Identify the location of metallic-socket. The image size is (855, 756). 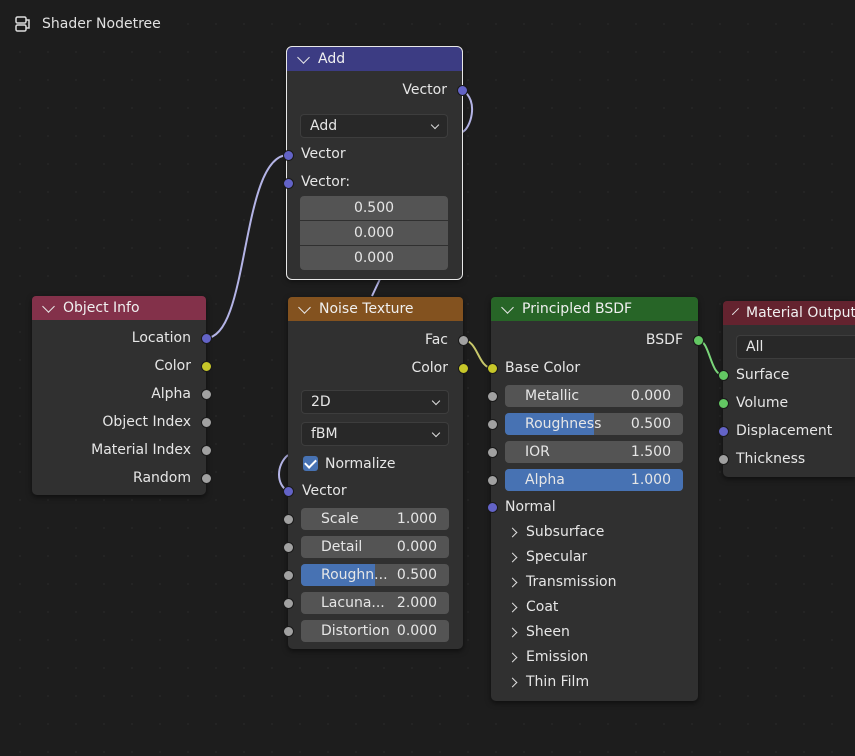
(492, 396).